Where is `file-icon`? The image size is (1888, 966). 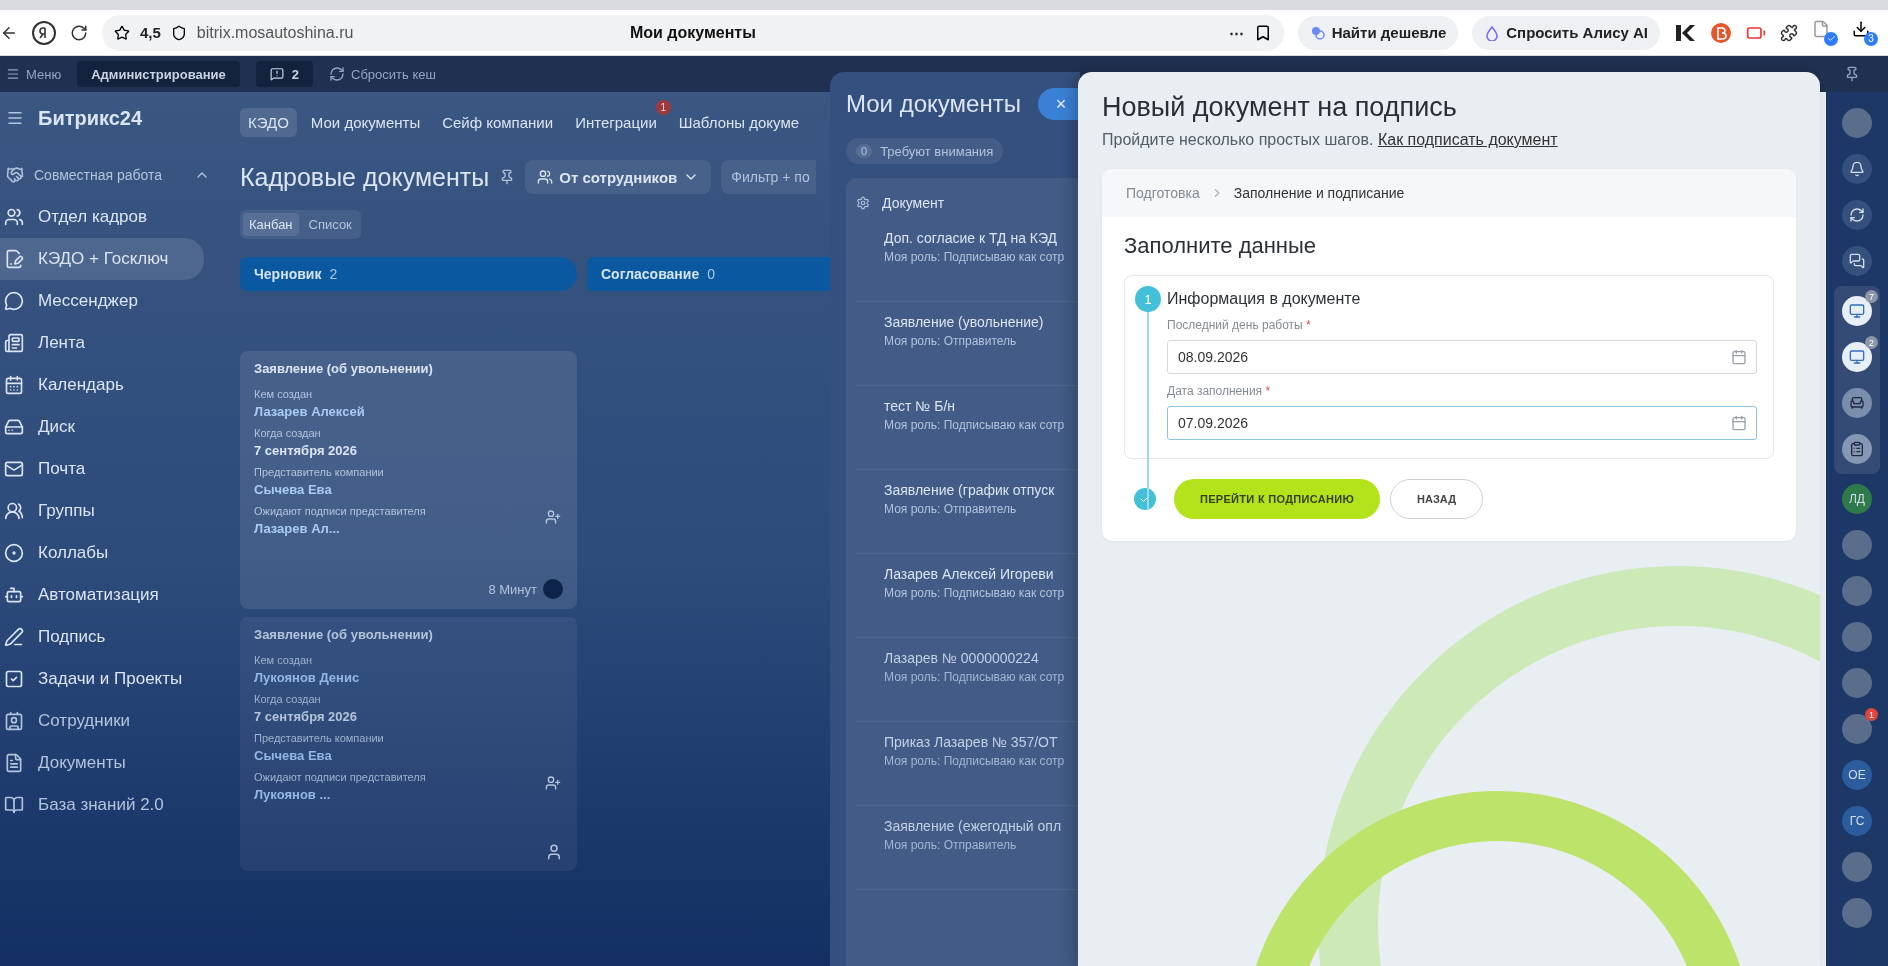
file-icon is located at coordinates (1825, 32).